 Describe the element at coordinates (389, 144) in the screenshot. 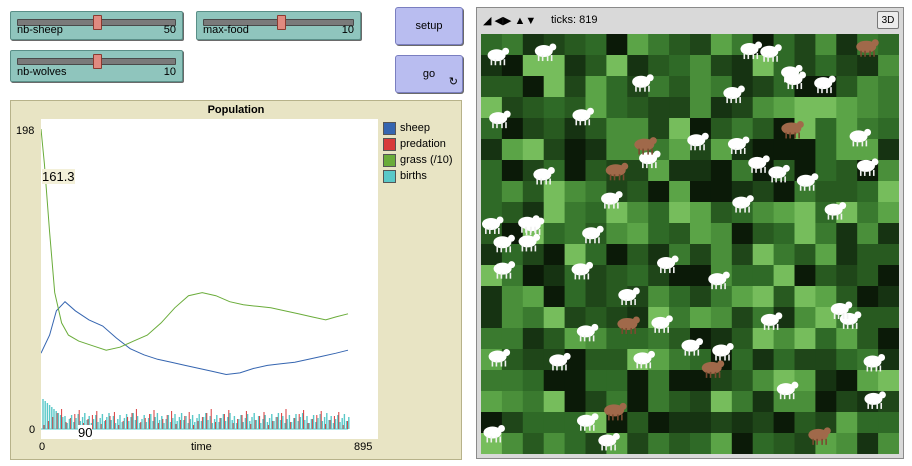

I see `legend-swatch` at that location.